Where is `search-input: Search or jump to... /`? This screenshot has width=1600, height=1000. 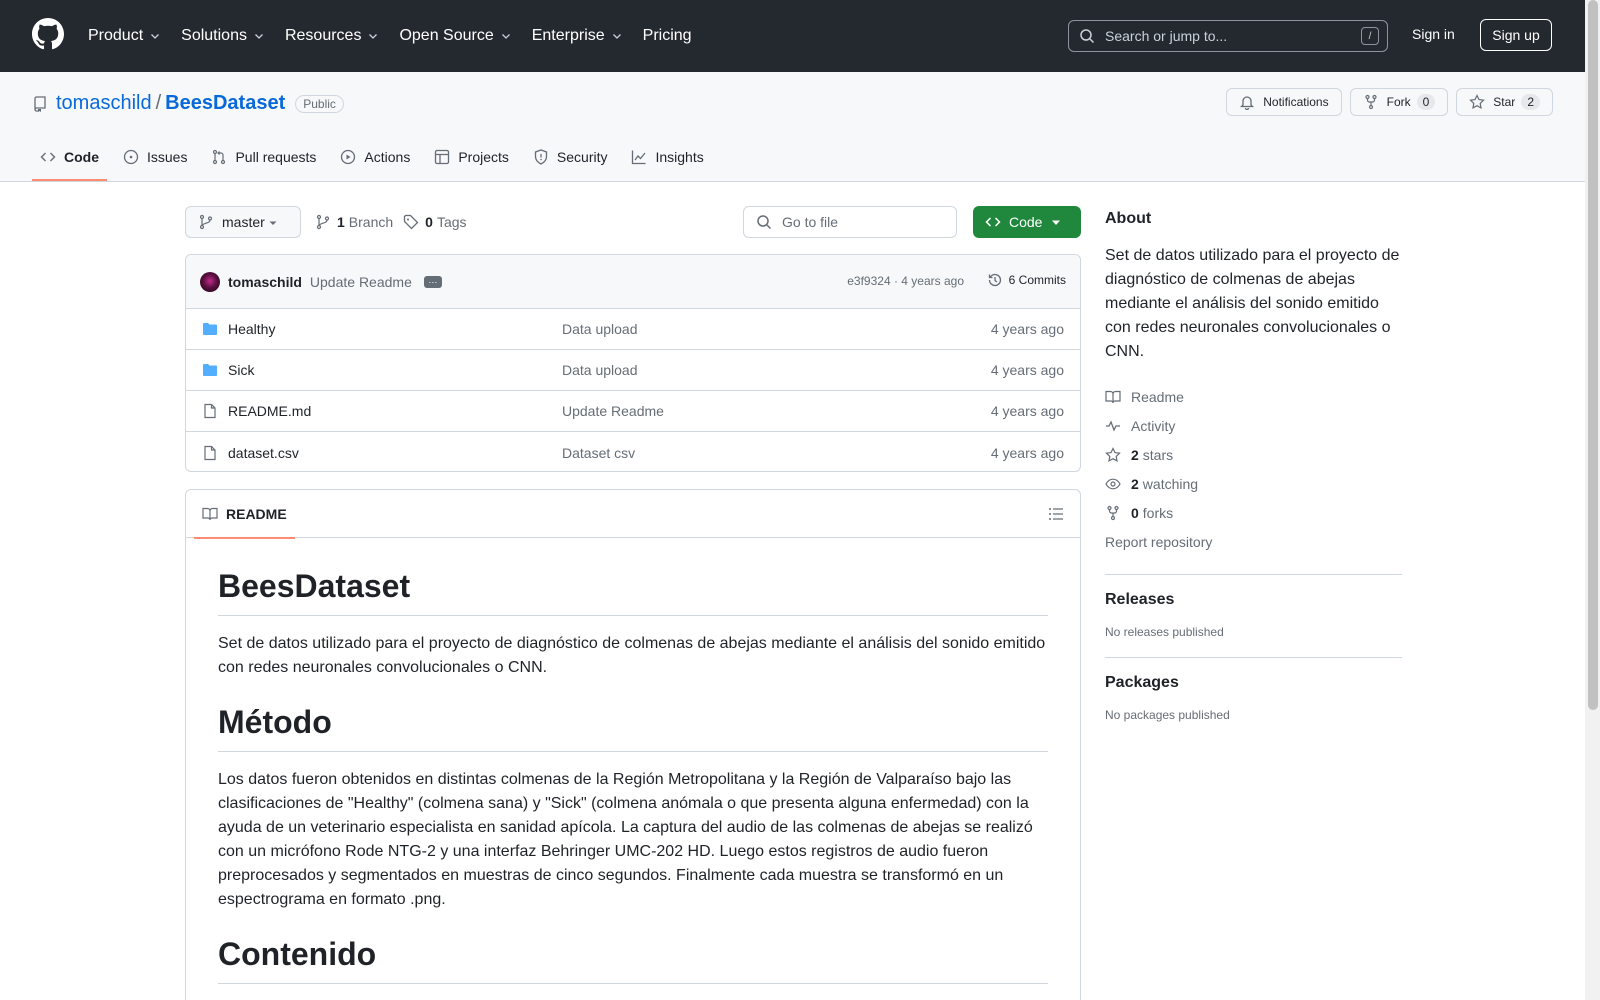 search-input: Search or jump to... / is located at coordinates (1228, 36).